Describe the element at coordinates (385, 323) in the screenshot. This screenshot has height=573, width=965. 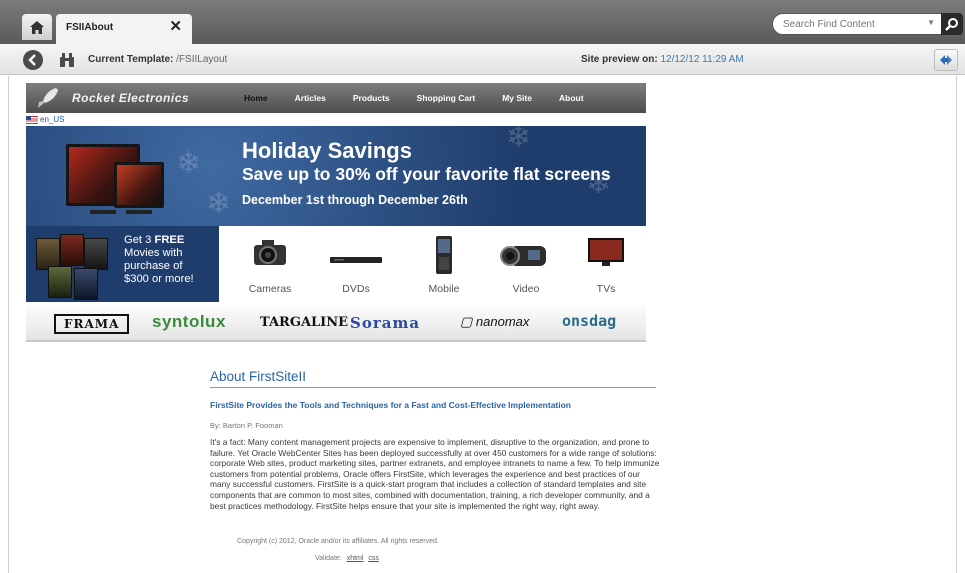
I see `brand-sorama: Sorama` at that location.